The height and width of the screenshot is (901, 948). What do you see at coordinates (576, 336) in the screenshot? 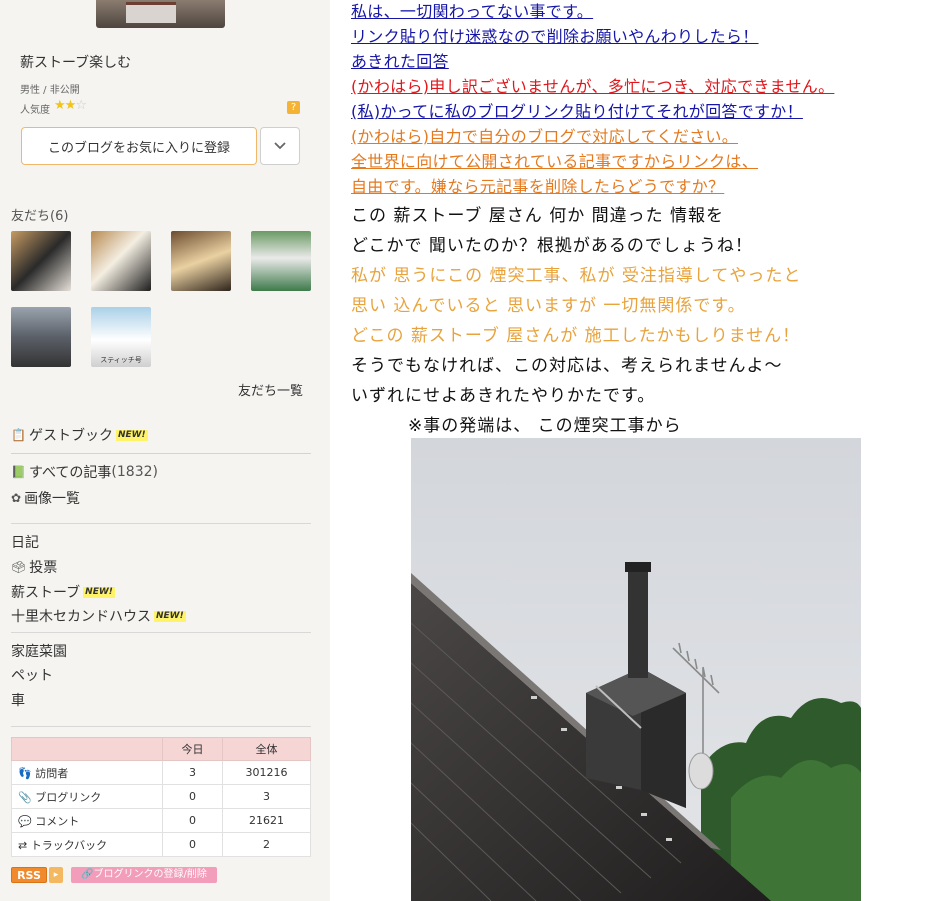
I see `article-text-line: どこの 薪ストーブ 屋さんが 施工したかもしりません！` at bounding box center [576, 336].